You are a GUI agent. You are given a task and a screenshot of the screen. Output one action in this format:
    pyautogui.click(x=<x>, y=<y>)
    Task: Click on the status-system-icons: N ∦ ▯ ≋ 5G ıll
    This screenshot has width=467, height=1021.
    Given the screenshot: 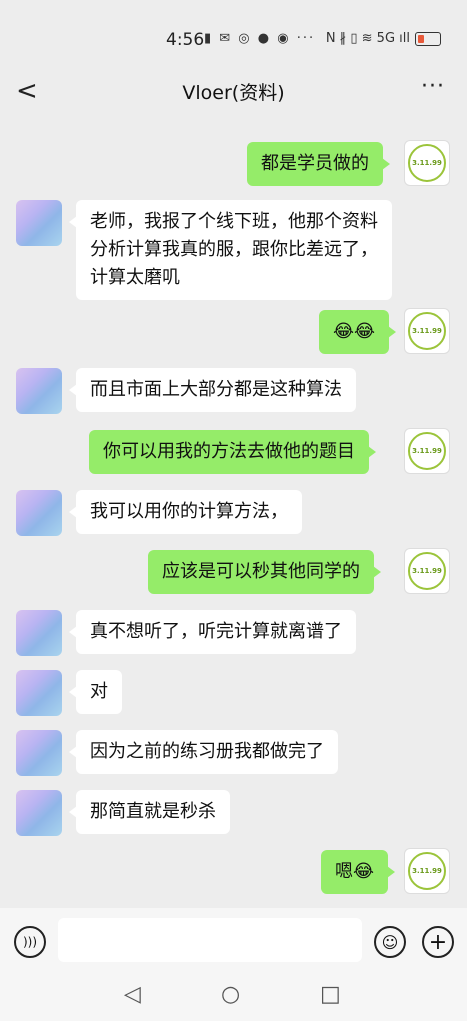 What is the action you would take?
    pyautogui.click(x=383, y=38)
    